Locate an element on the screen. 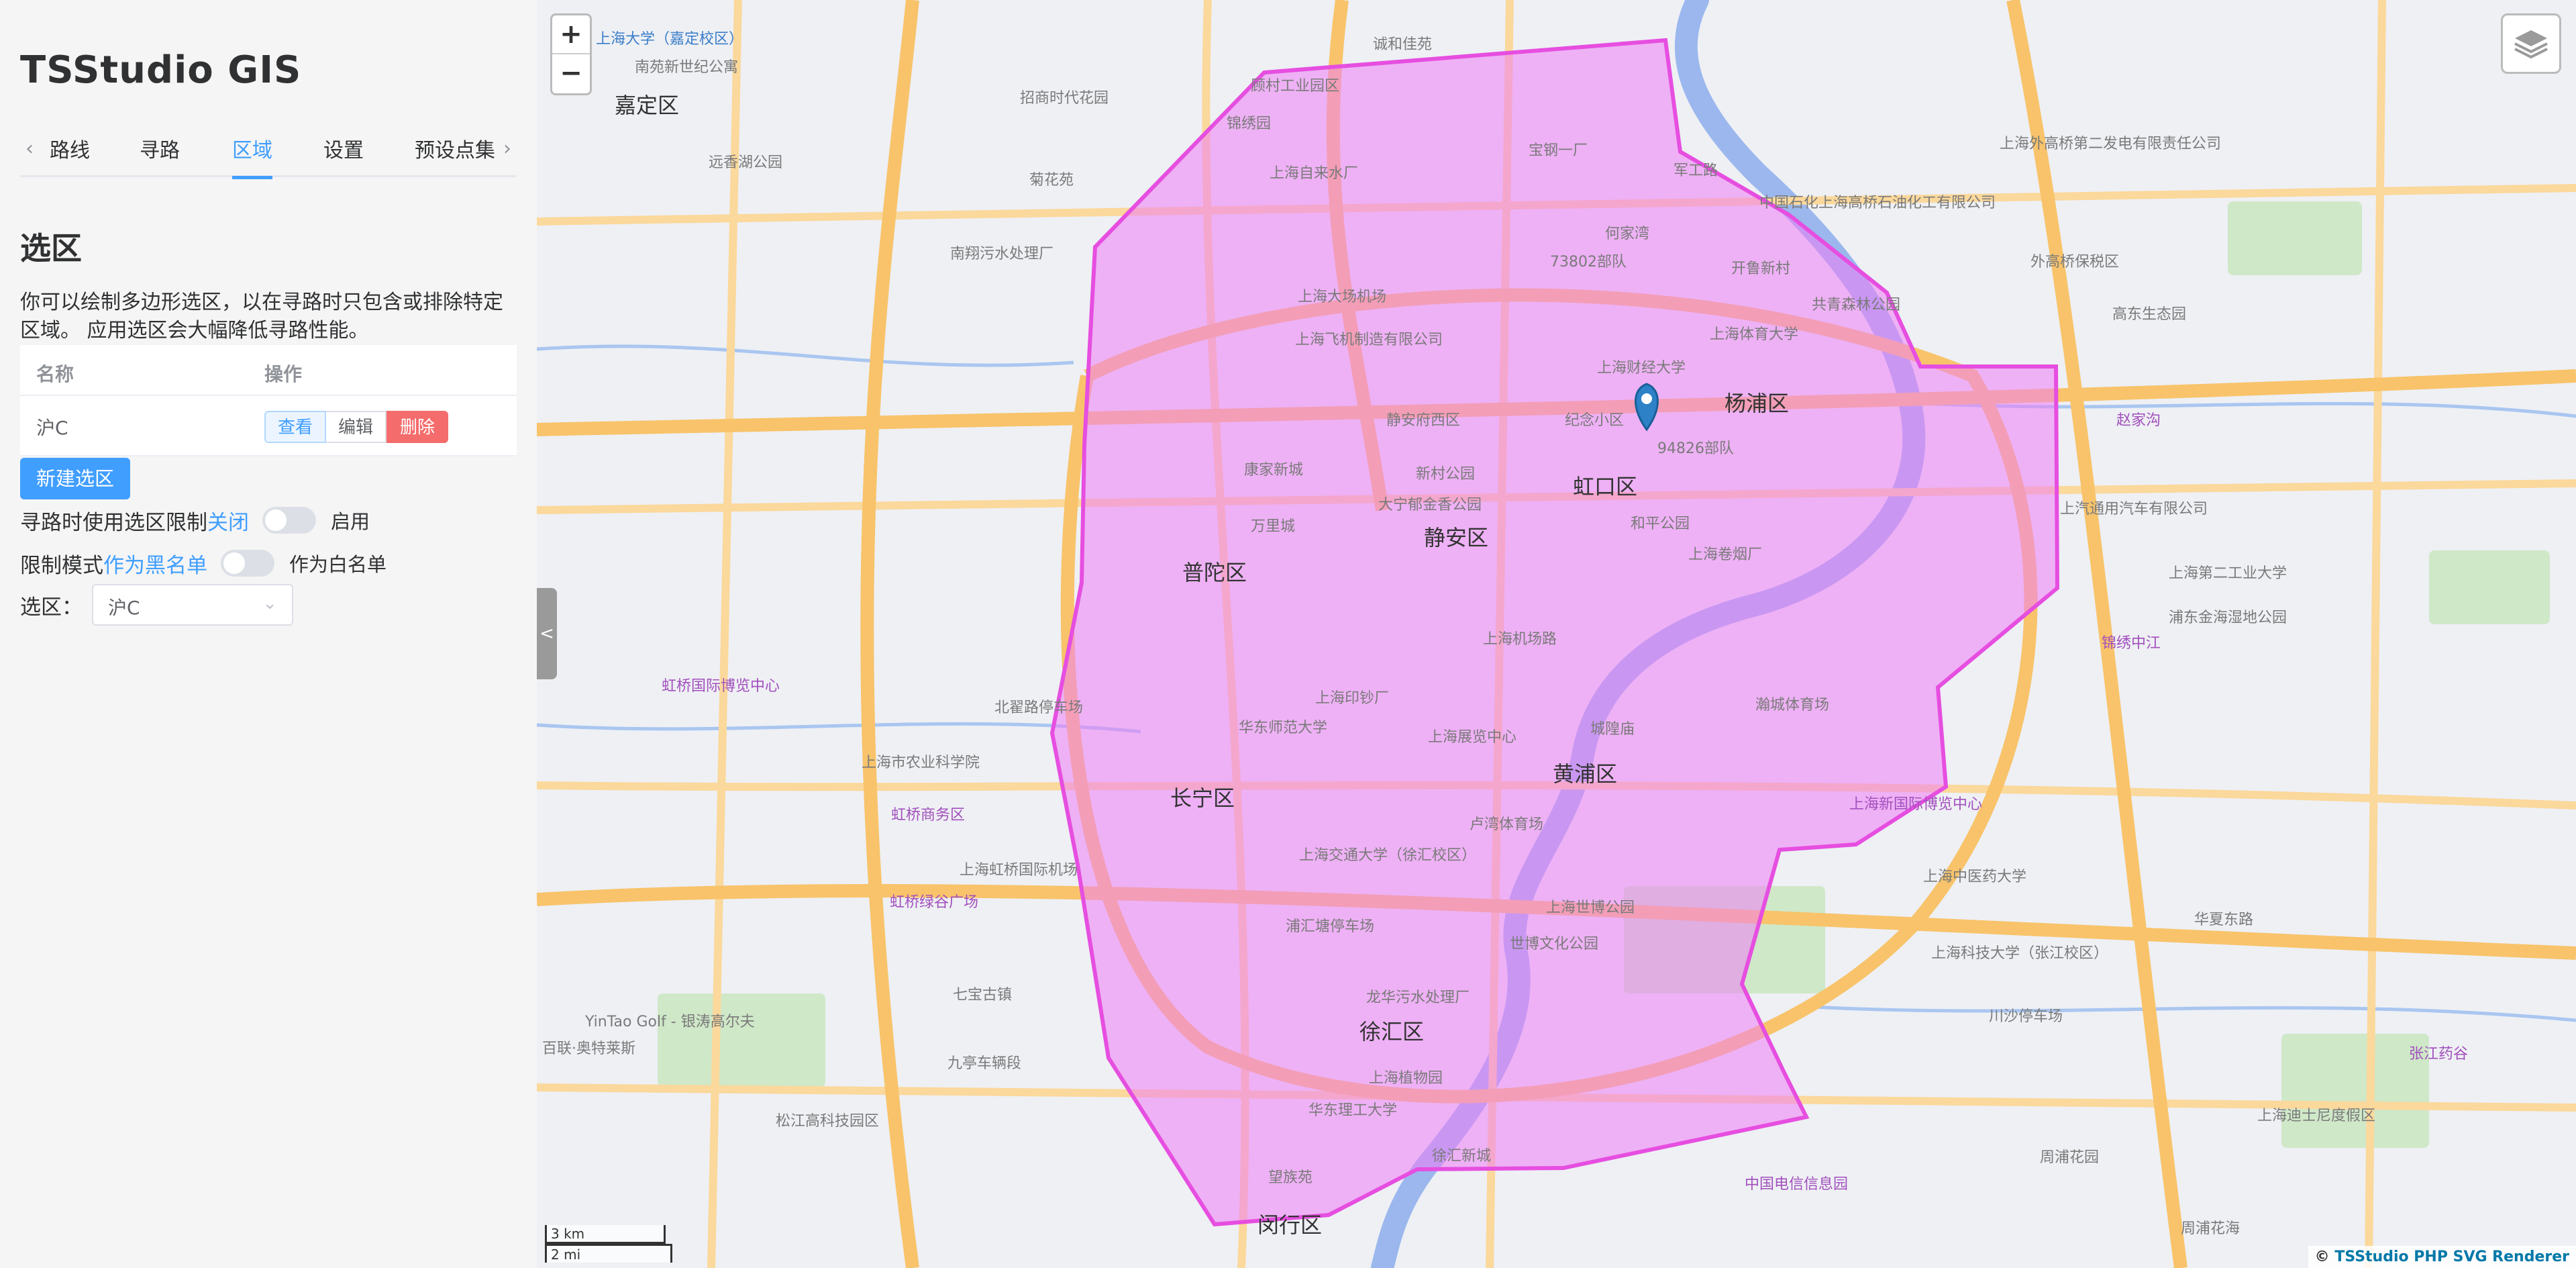  mode-toggle is located at coordinates (247, 564).